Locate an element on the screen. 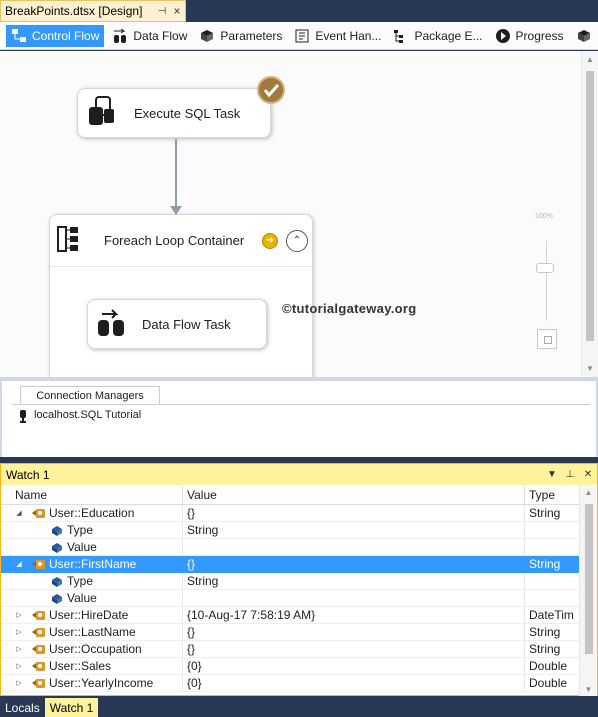 This screenshot has height=717, width=598. data-flow-task-label: Data Flow Task is located at coordinates (186, 324).